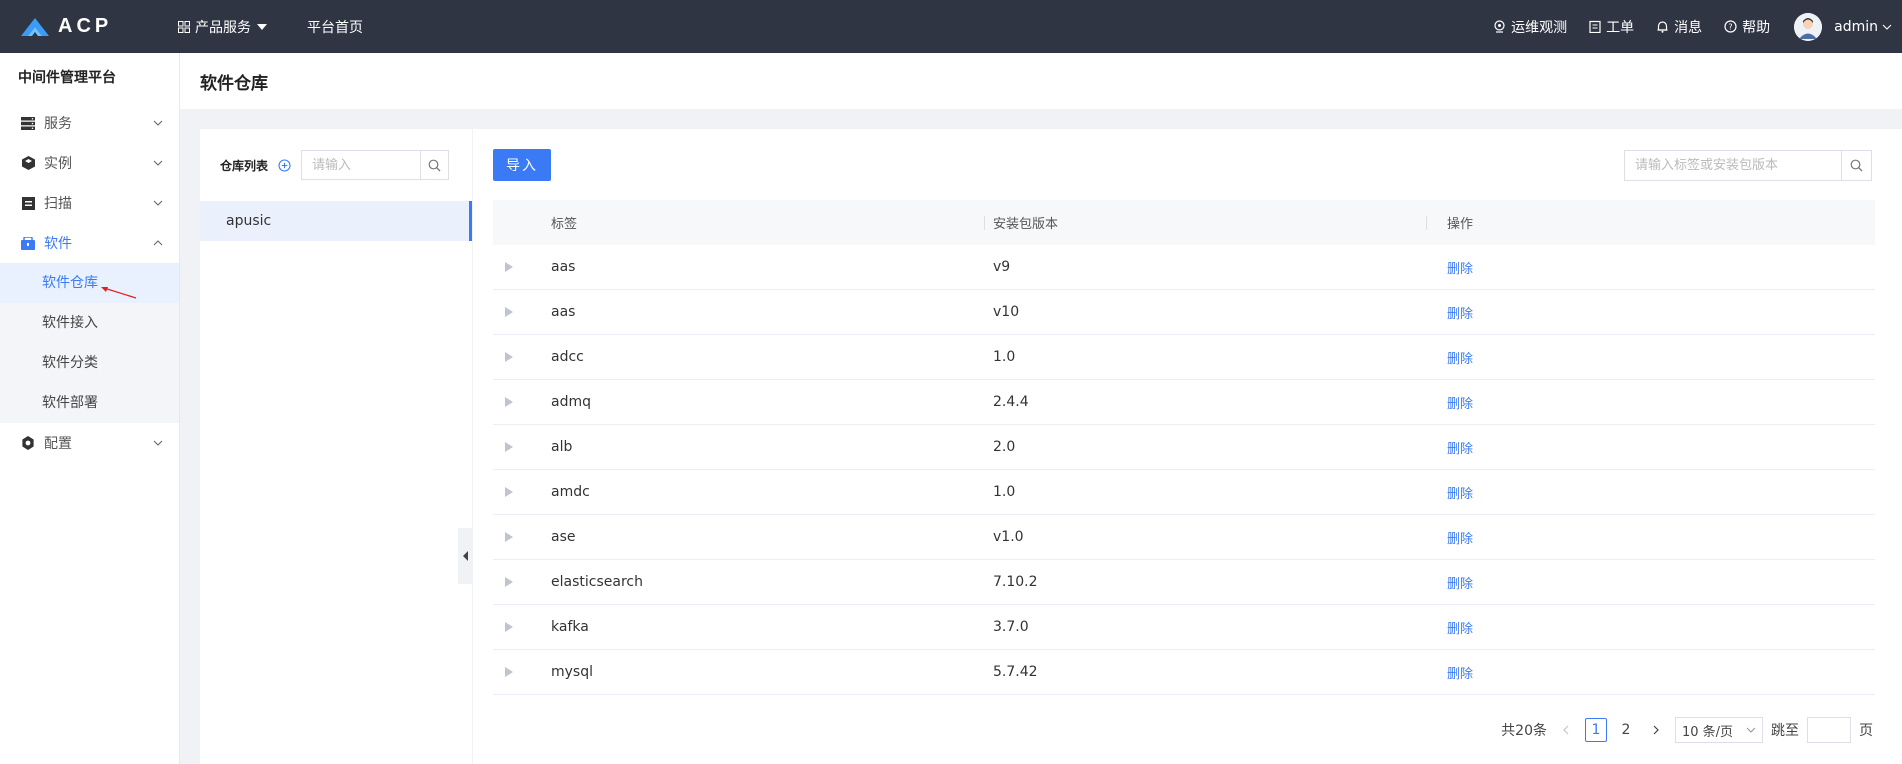 This screenshot has height=764, width=1902. Describe the element at coordinates (1184, 672) in the screenshot. I see `table-row: mysql 5.7.42 删除` at that location.